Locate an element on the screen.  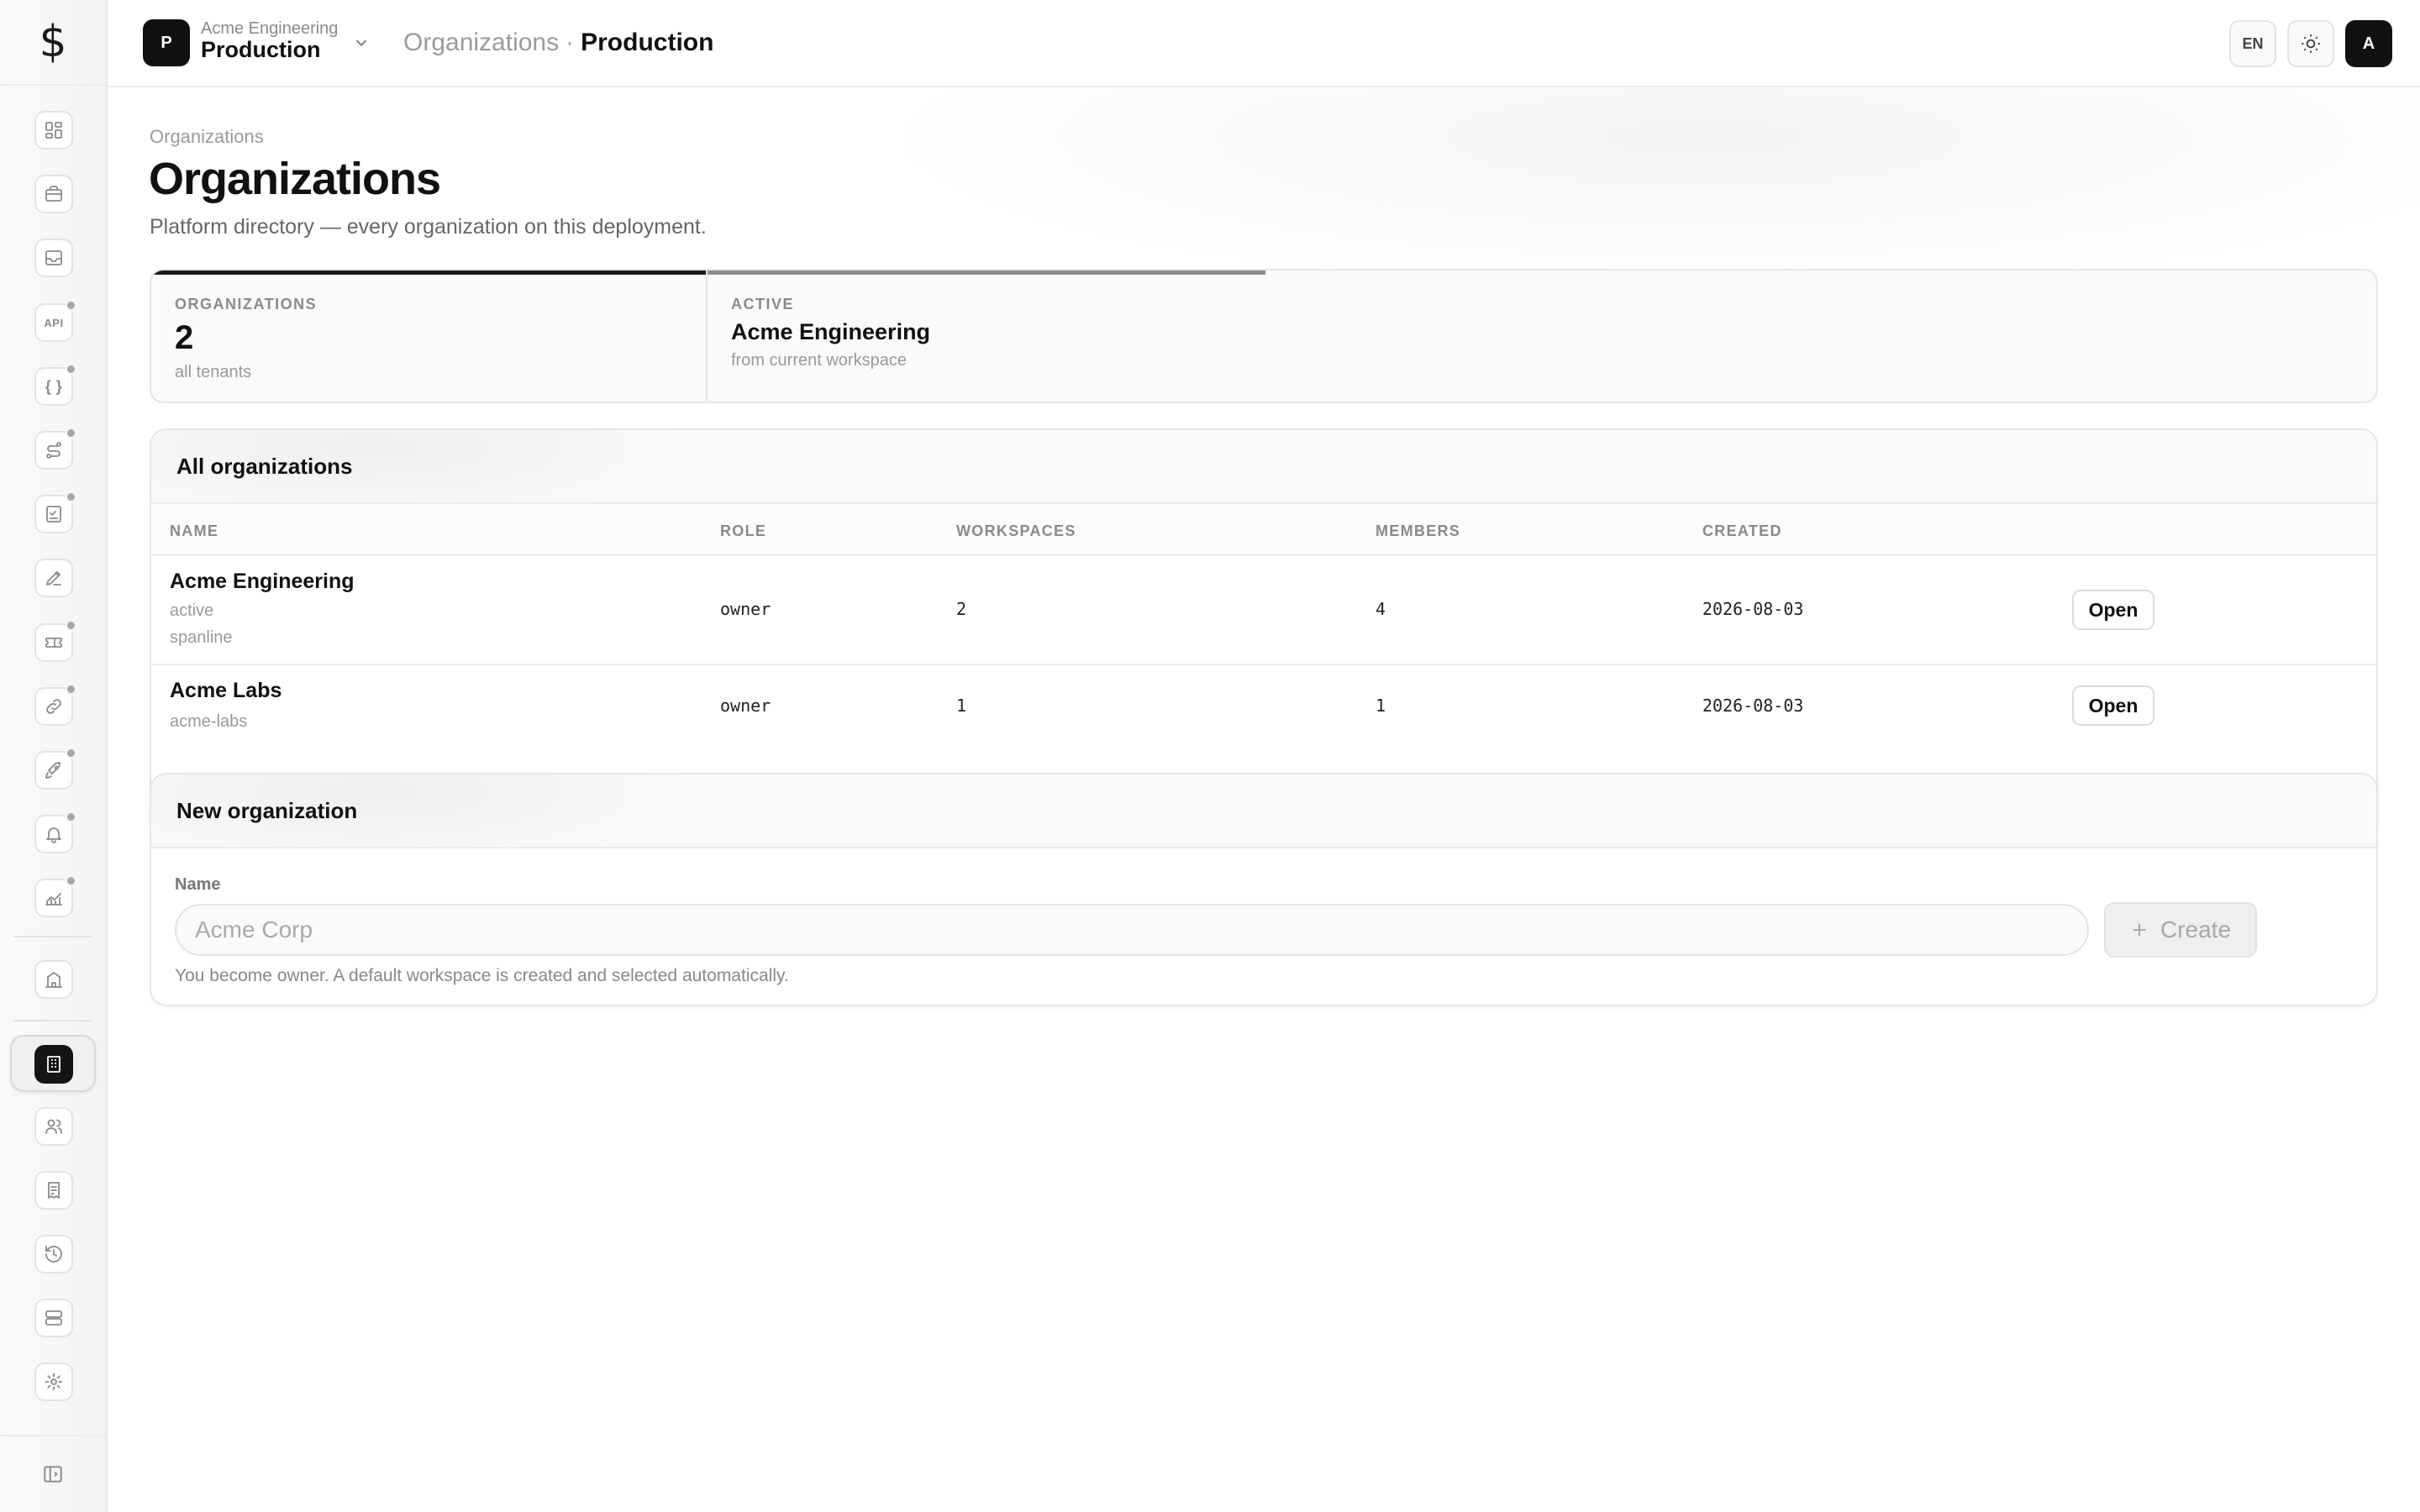
sidebar-item-buildings is located at coordinates (53, 979).